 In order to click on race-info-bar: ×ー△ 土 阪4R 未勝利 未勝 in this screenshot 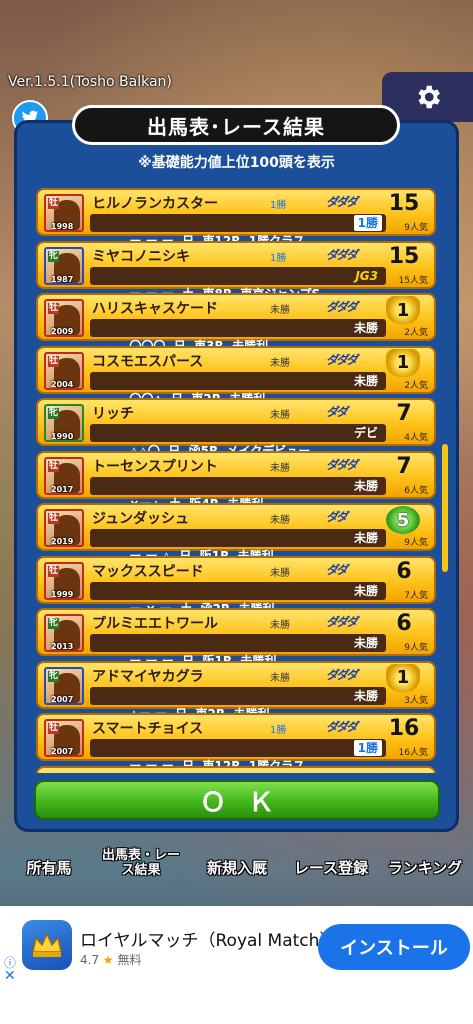, I will do `click(238, 493)`.